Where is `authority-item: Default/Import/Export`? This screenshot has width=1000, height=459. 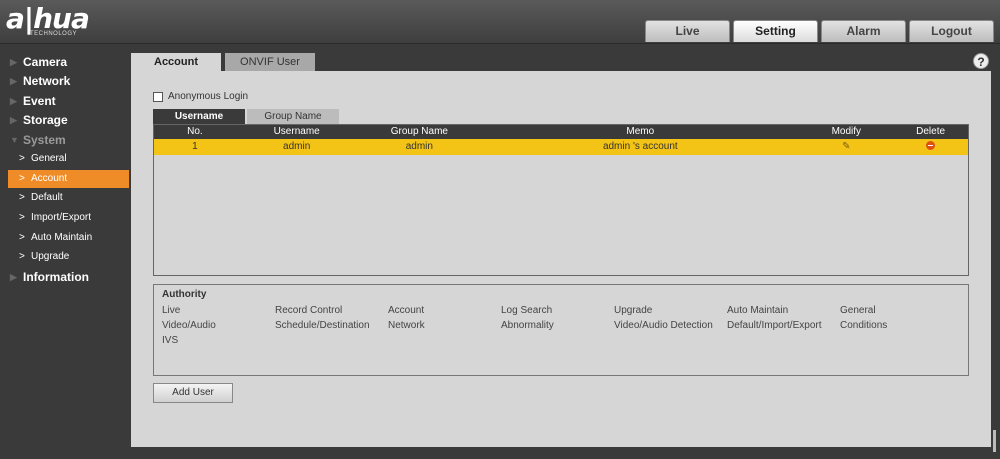 authority-item: Default/Import/Export is located at coordinates (774, 325).